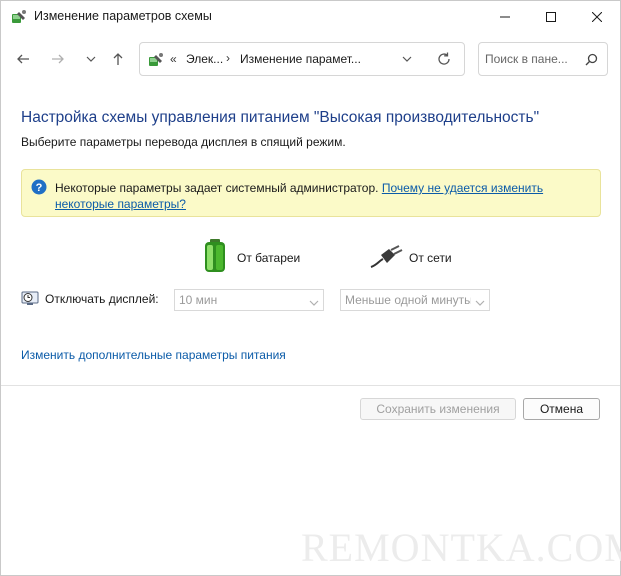 Image resolution: width=621 pixels, height=576 pixels. I want to click on watermark: REMONTKA.COM, so click(461, 547).